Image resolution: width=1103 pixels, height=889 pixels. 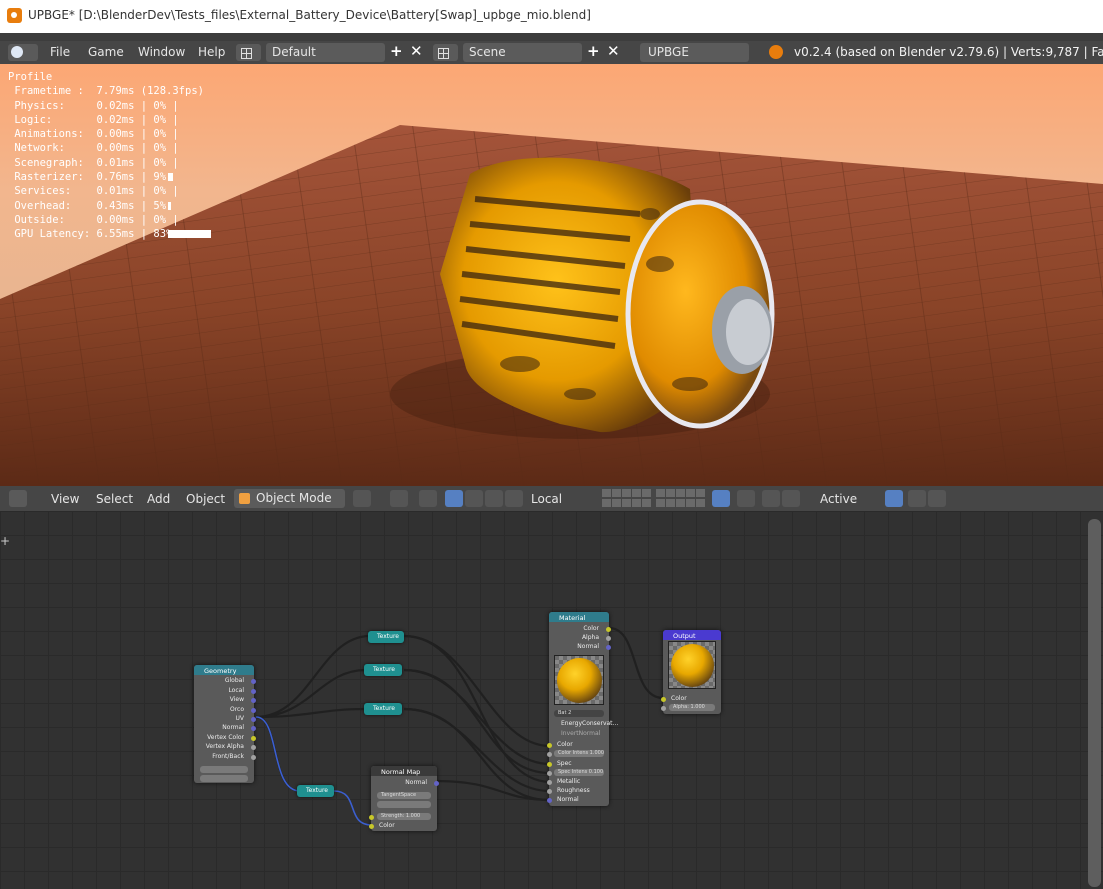 I want to click on profile-row: Frametime : 7.79ms (128.3fps), so click(x=106, y=91).